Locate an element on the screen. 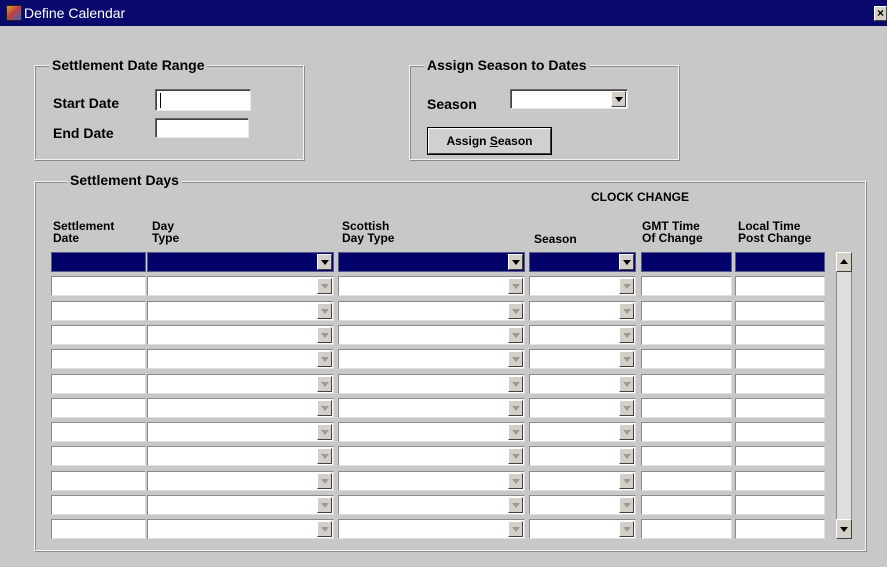 The width and height of the screenshot is (887, 567). scroll-down-button is located at coordinates (844, 529).